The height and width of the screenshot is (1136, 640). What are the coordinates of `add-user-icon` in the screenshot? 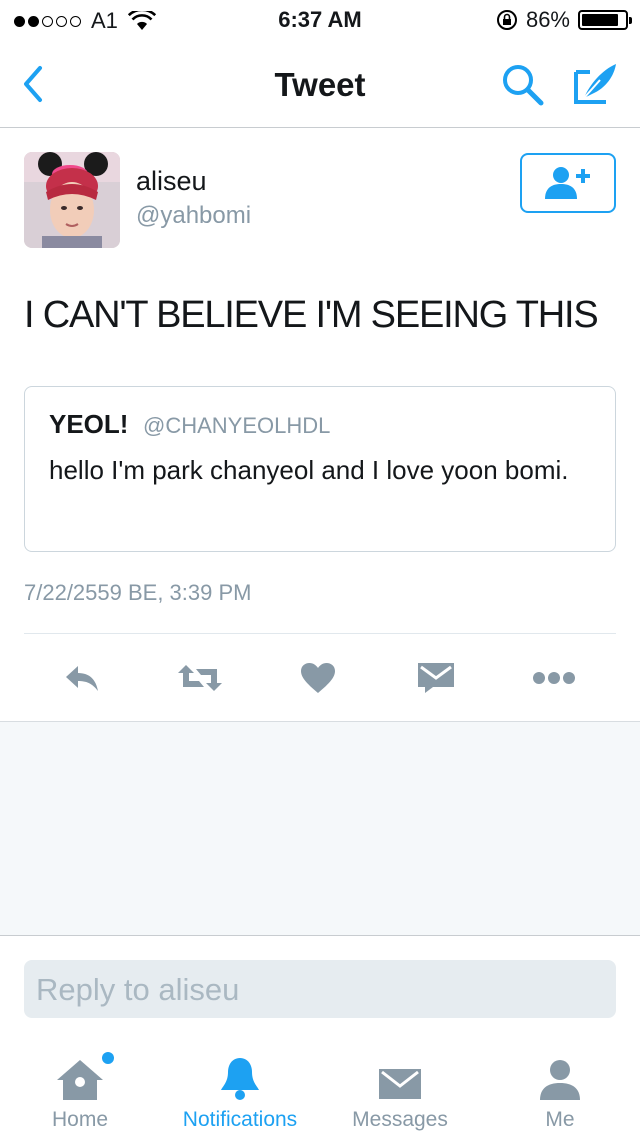 It's located at (567, 183).